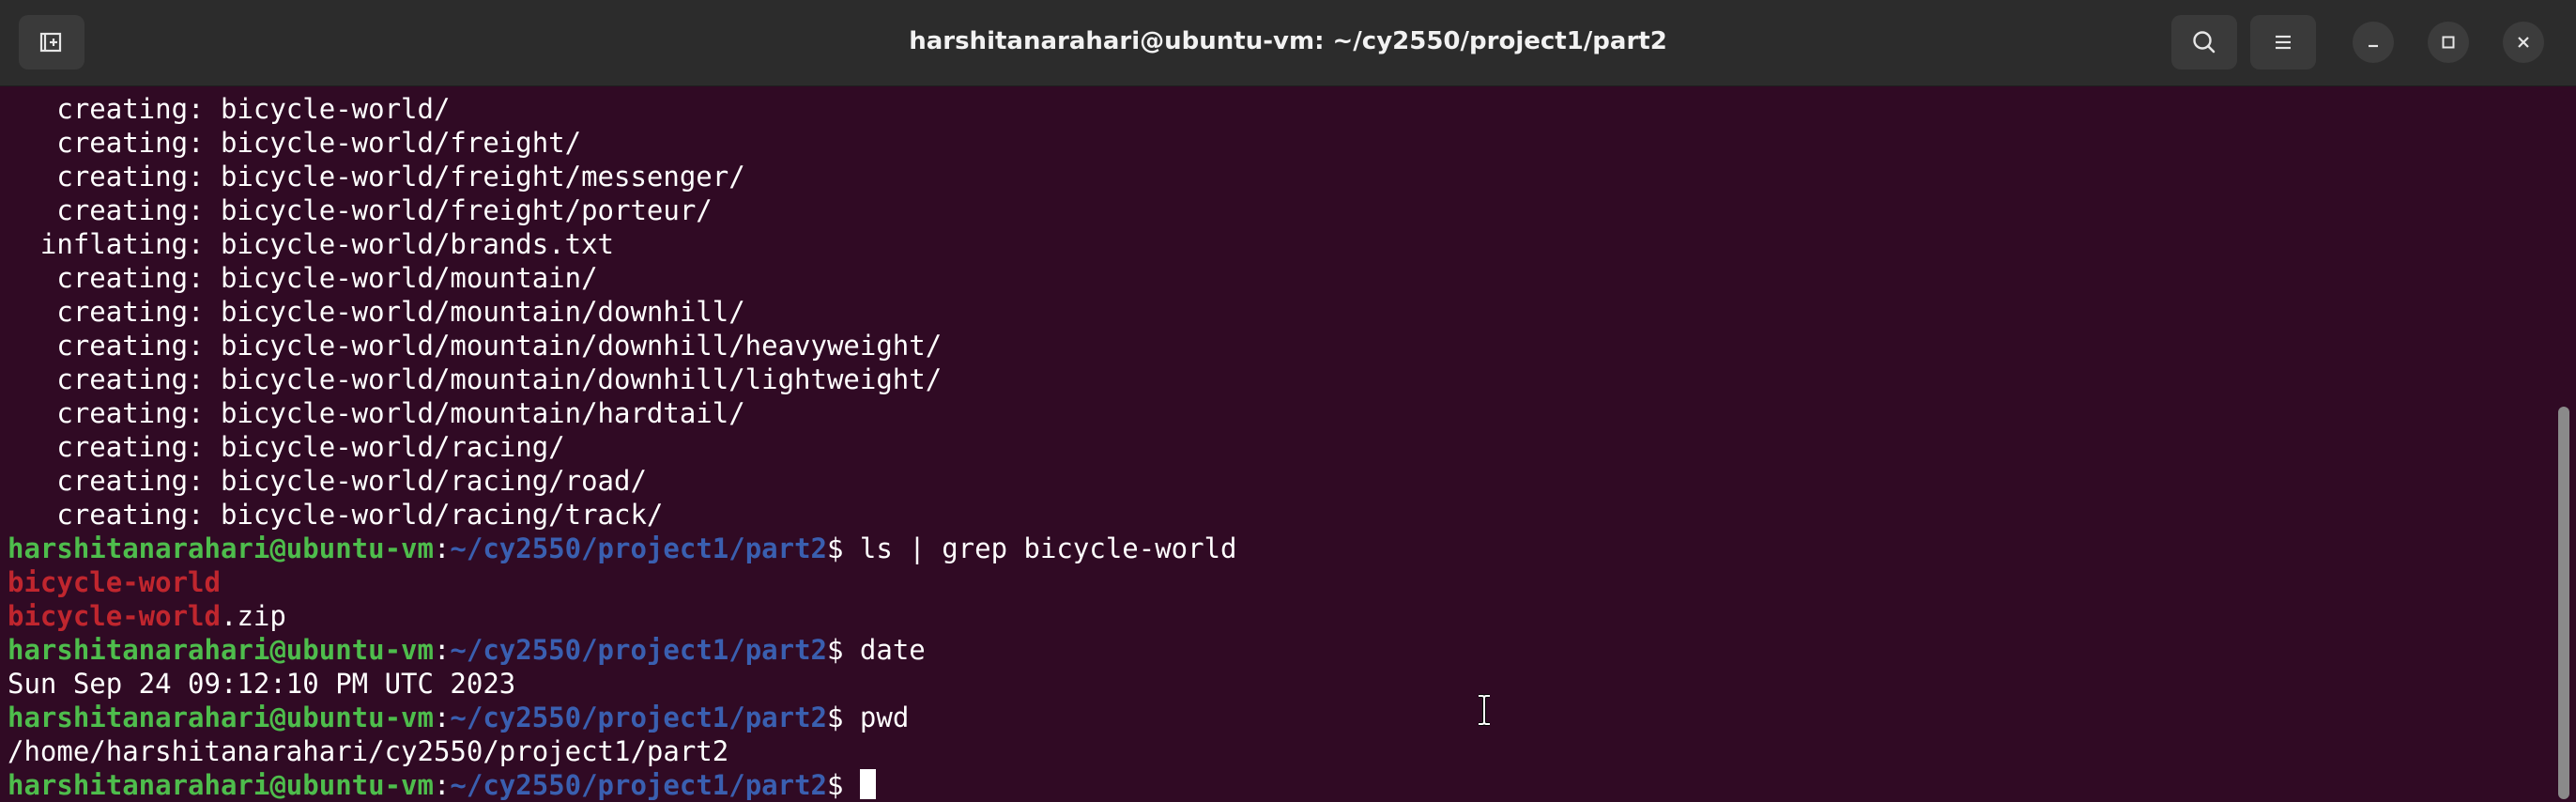 The width and height of the screenshot is (2576, 802). I want to click on maximize-icon, so click(2449, 42).